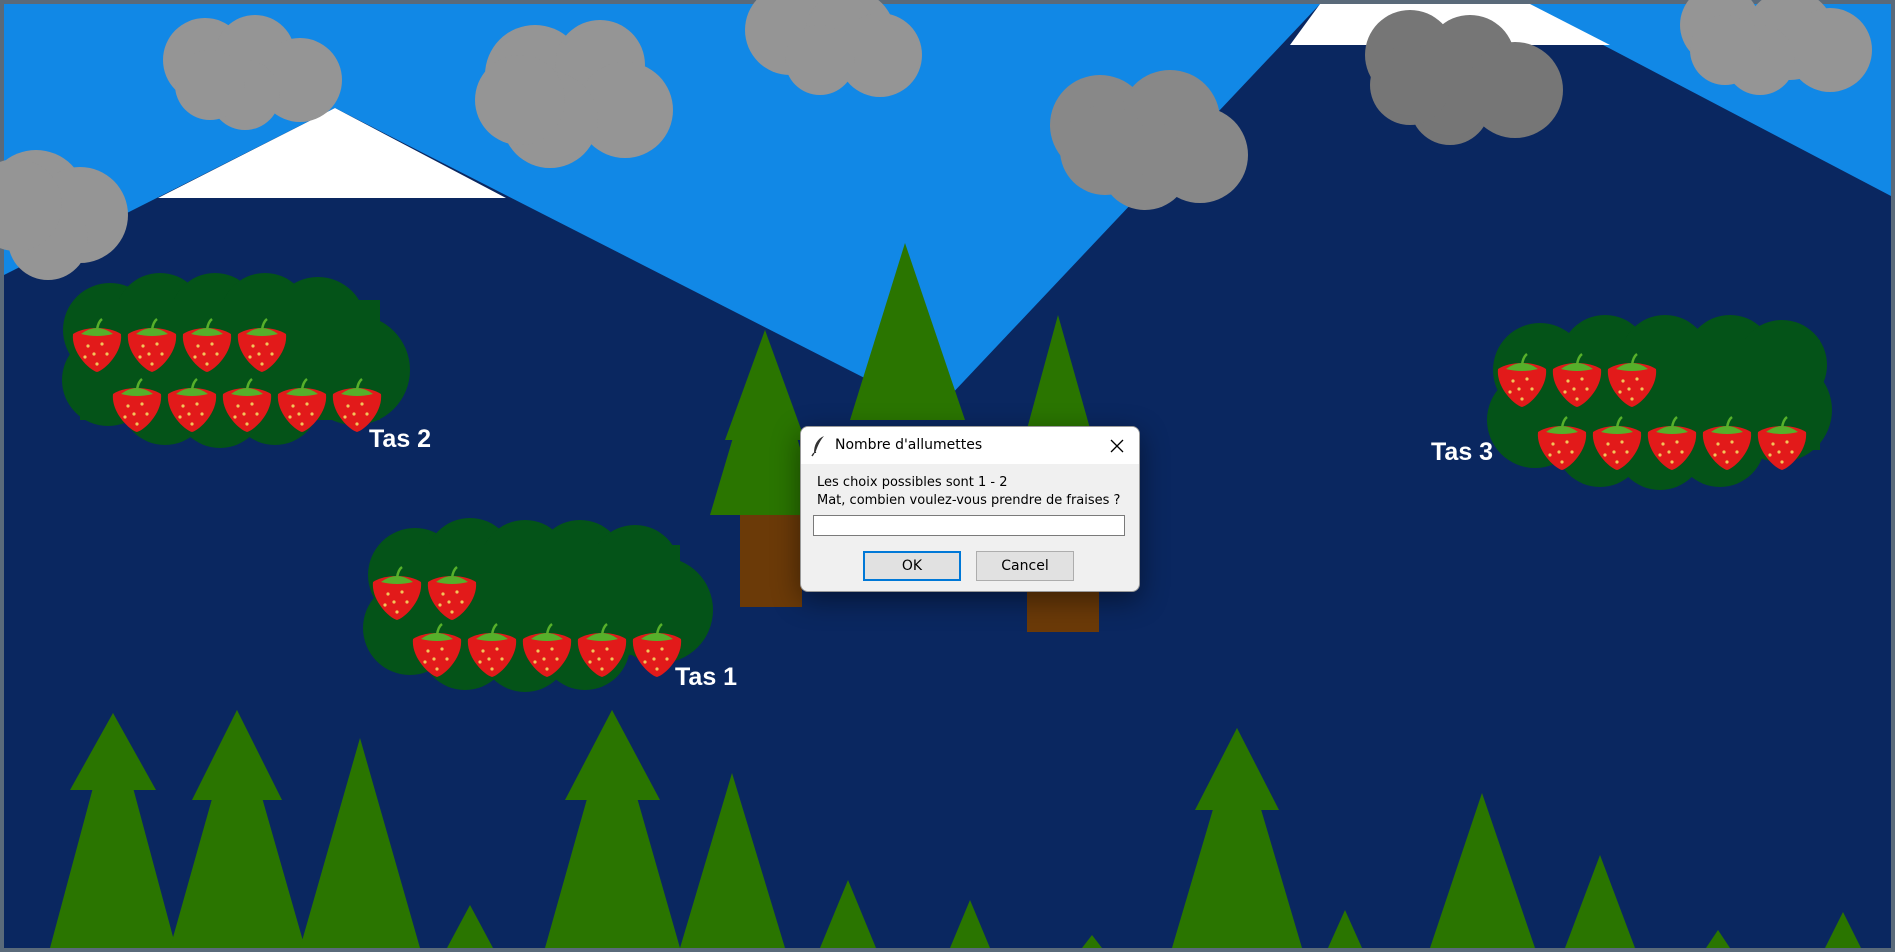  I want to click on close-icon, so click(1117, 445).